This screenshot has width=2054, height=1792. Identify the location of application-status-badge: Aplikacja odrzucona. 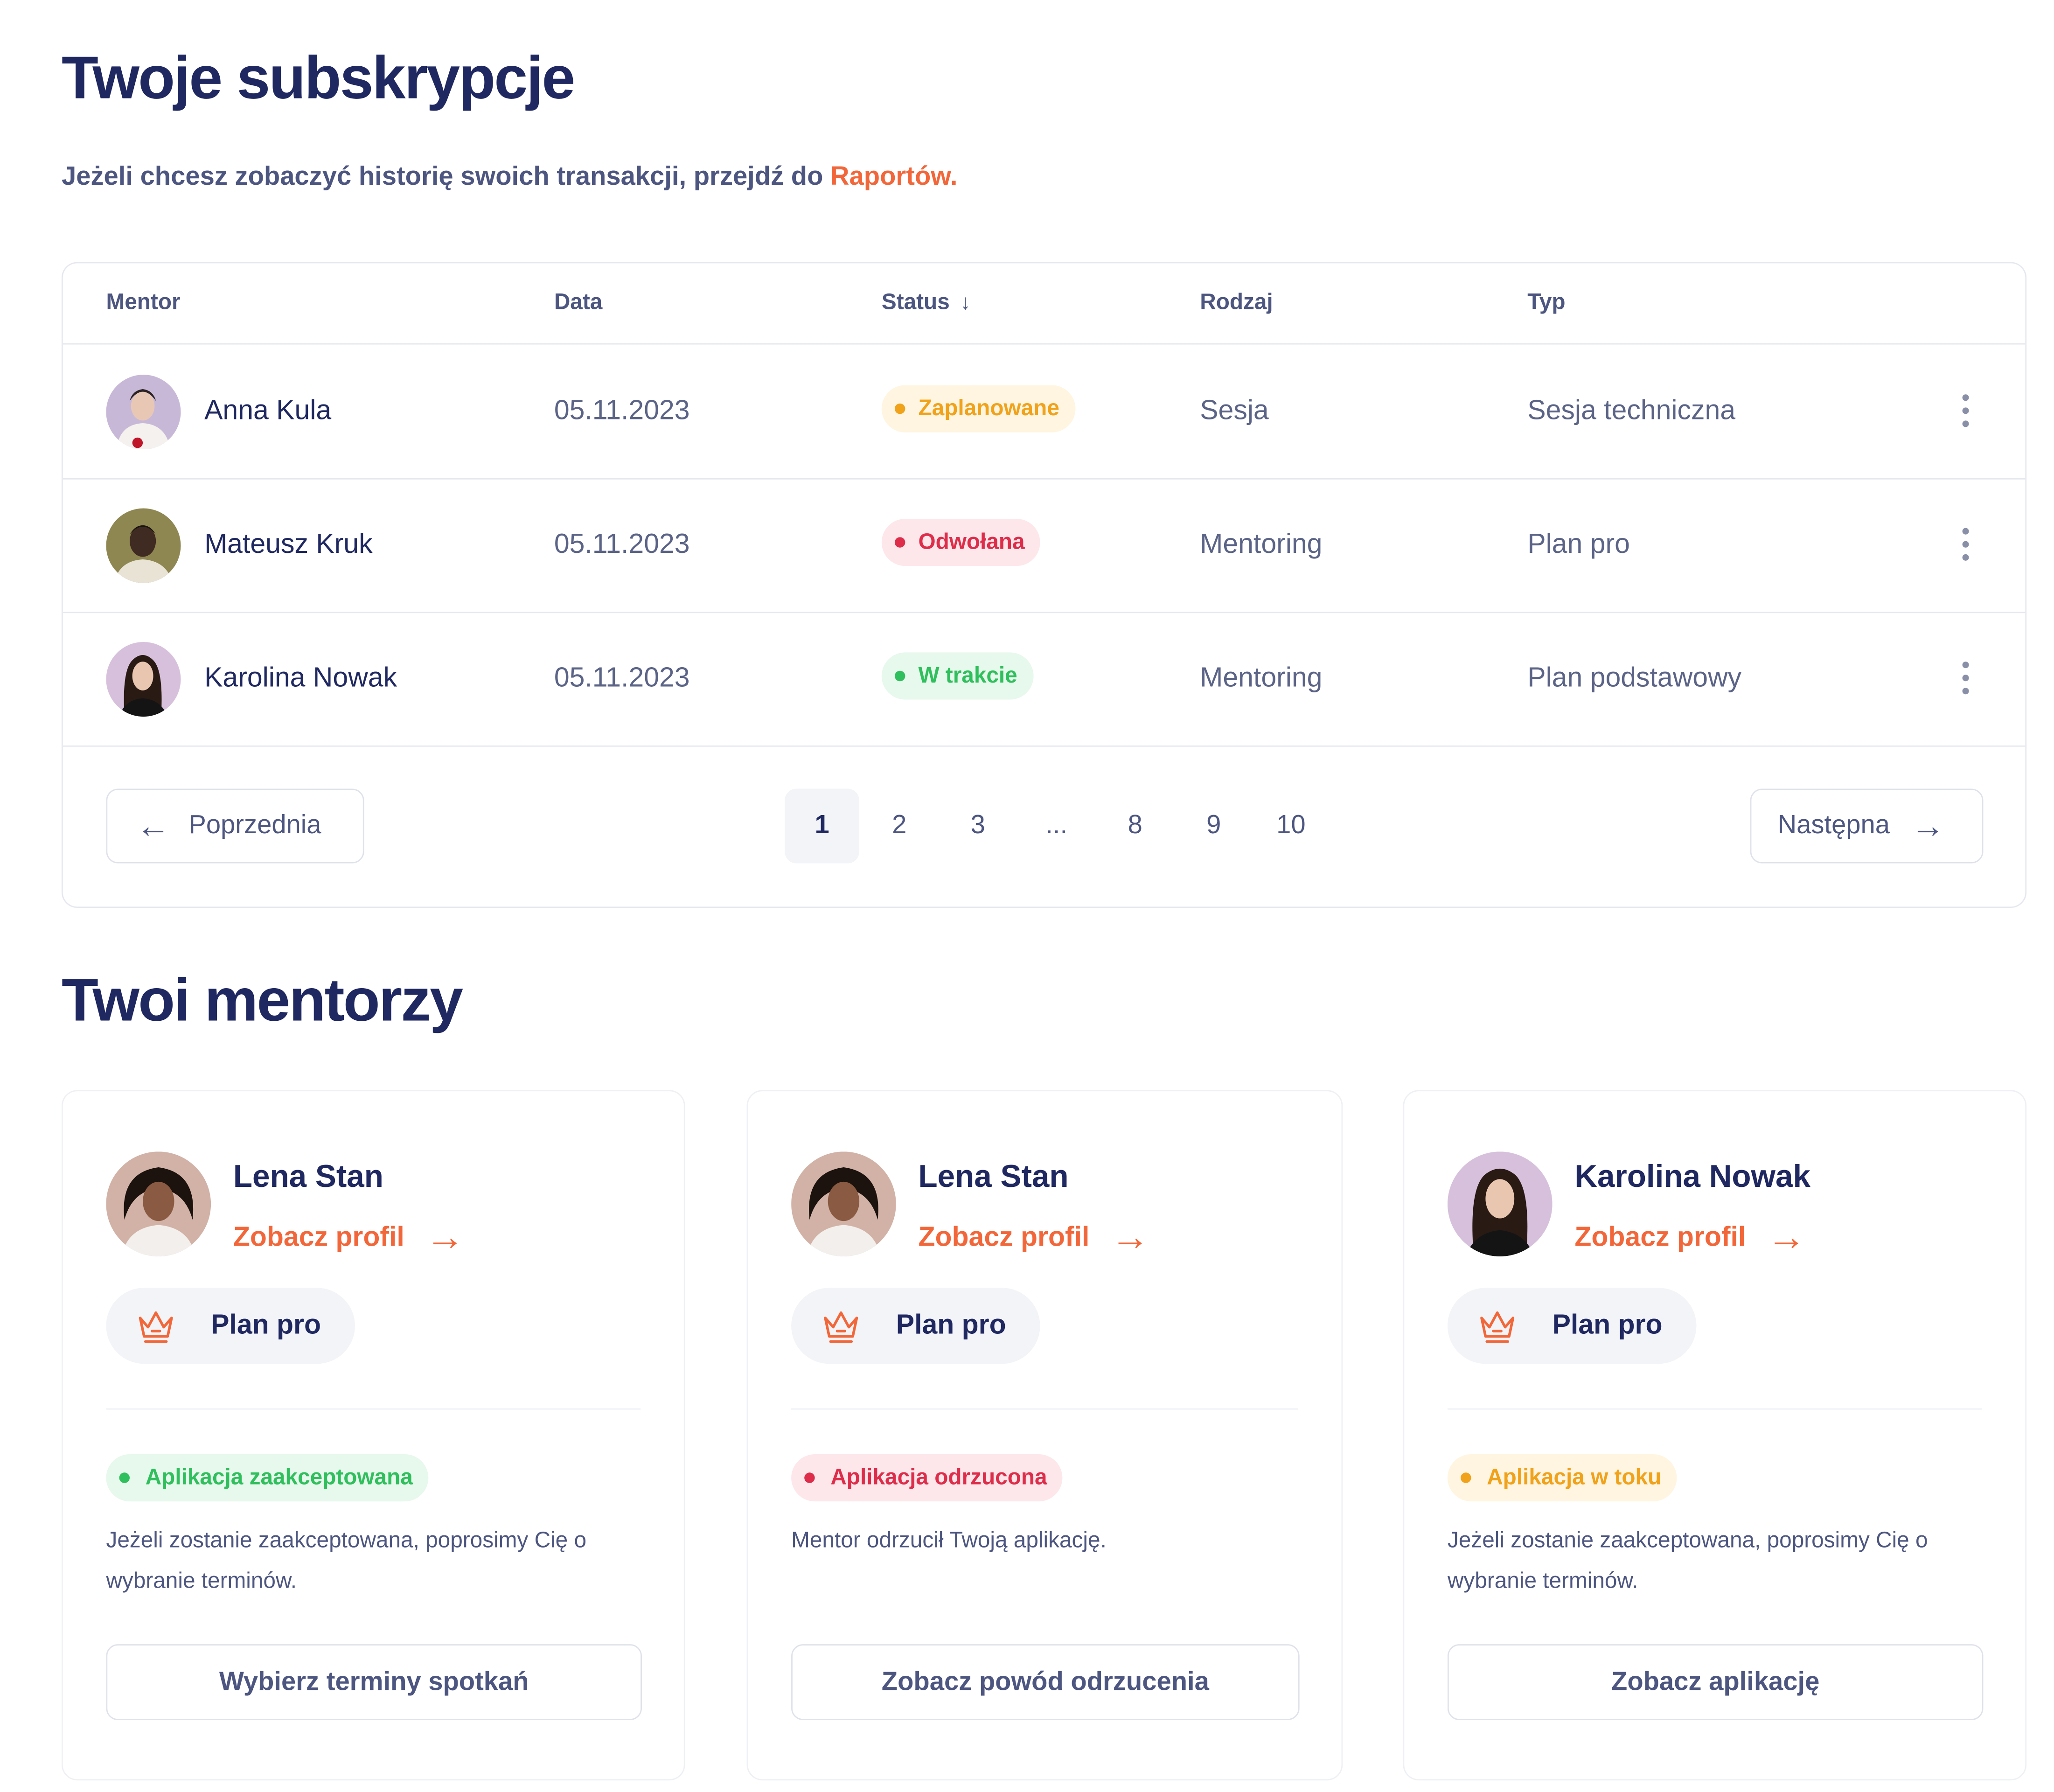
(927, 1478).